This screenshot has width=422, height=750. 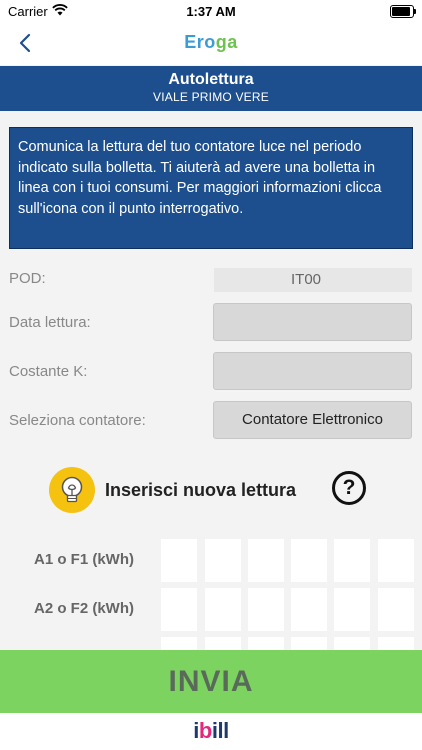 What do you see at coordinates (201, 490) in the screenshot?
I see `new-reading-label: Inserisci nuova lettura` at bounding box center [201, 490].